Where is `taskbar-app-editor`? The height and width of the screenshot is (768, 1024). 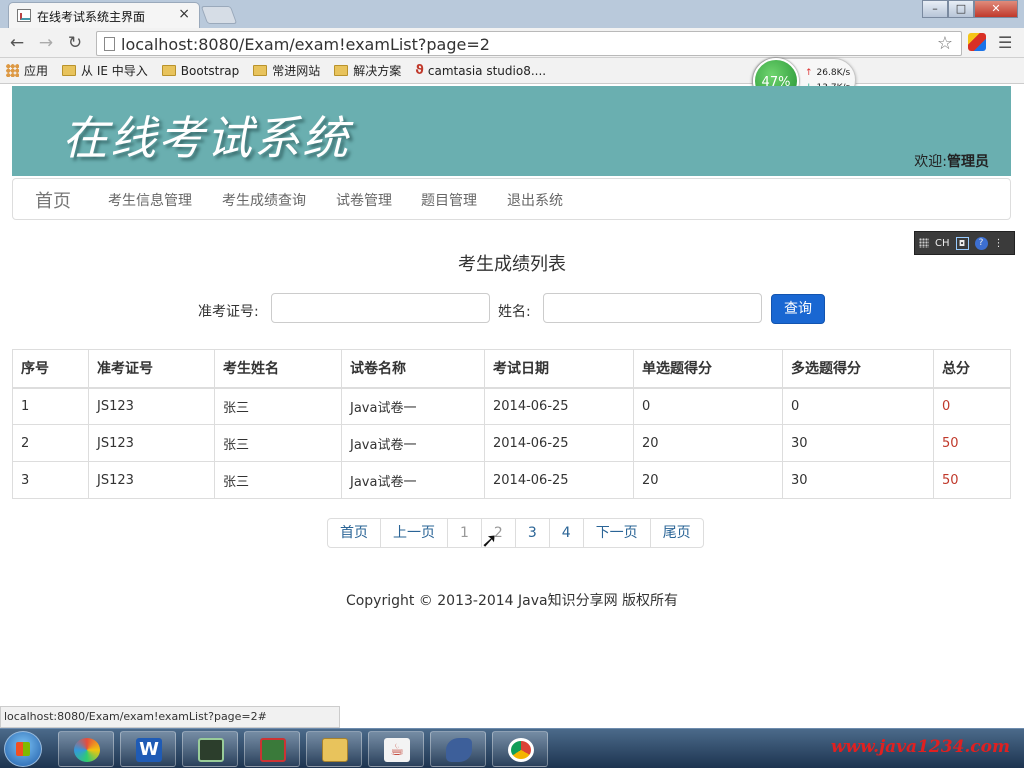
taskbar-app-editor is located at coordinates (272, 749).